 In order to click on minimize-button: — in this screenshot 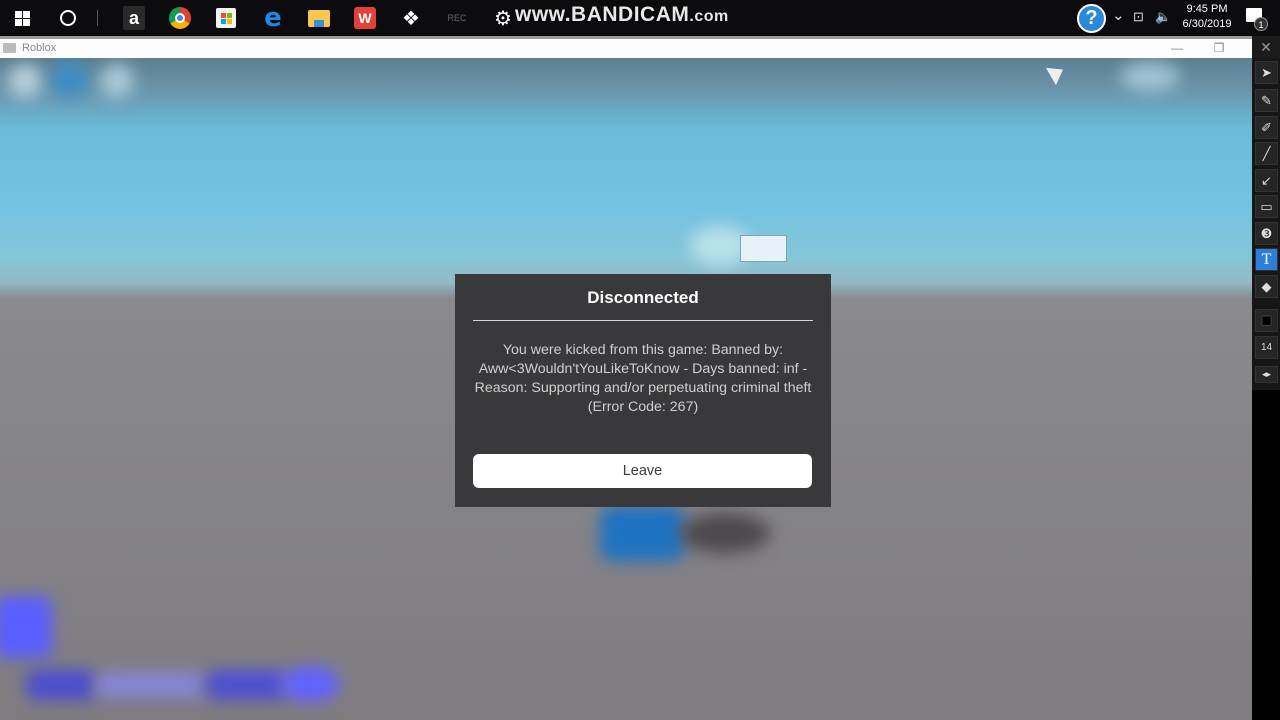, I will do `click(1177, 48)`.